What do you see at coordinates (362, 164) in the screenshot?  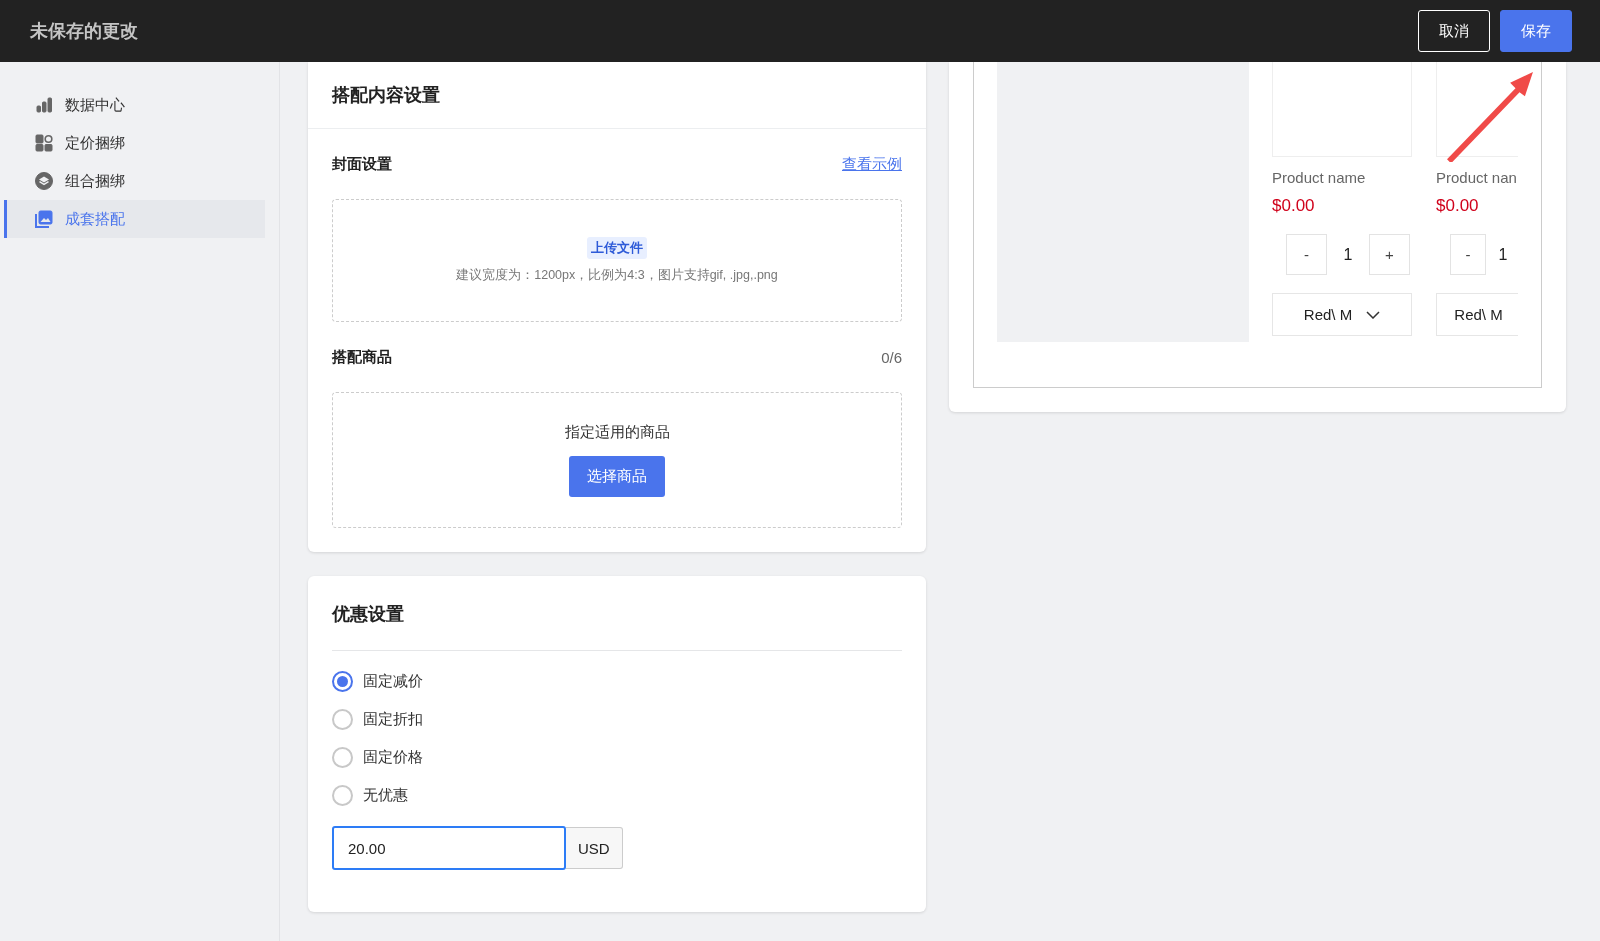 I see `section-label: 封面设置` at bounding box center [362, 164].